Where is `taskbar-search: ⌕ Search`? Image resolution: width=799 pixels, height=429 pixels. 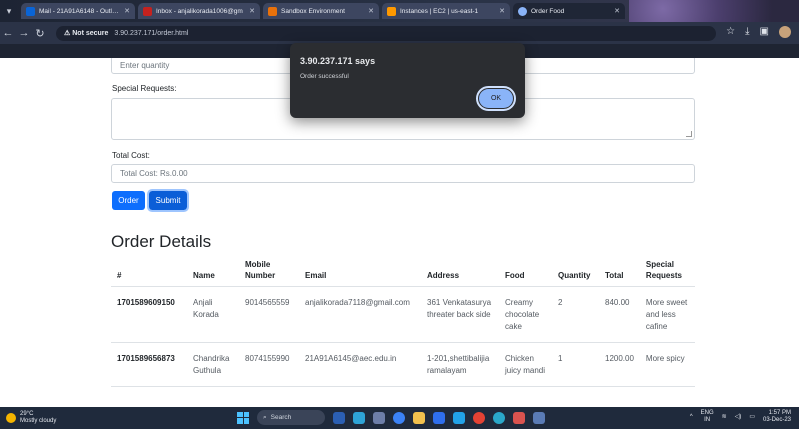
taskbar-search: ⌕ Search is located at coordinates (291, 417).